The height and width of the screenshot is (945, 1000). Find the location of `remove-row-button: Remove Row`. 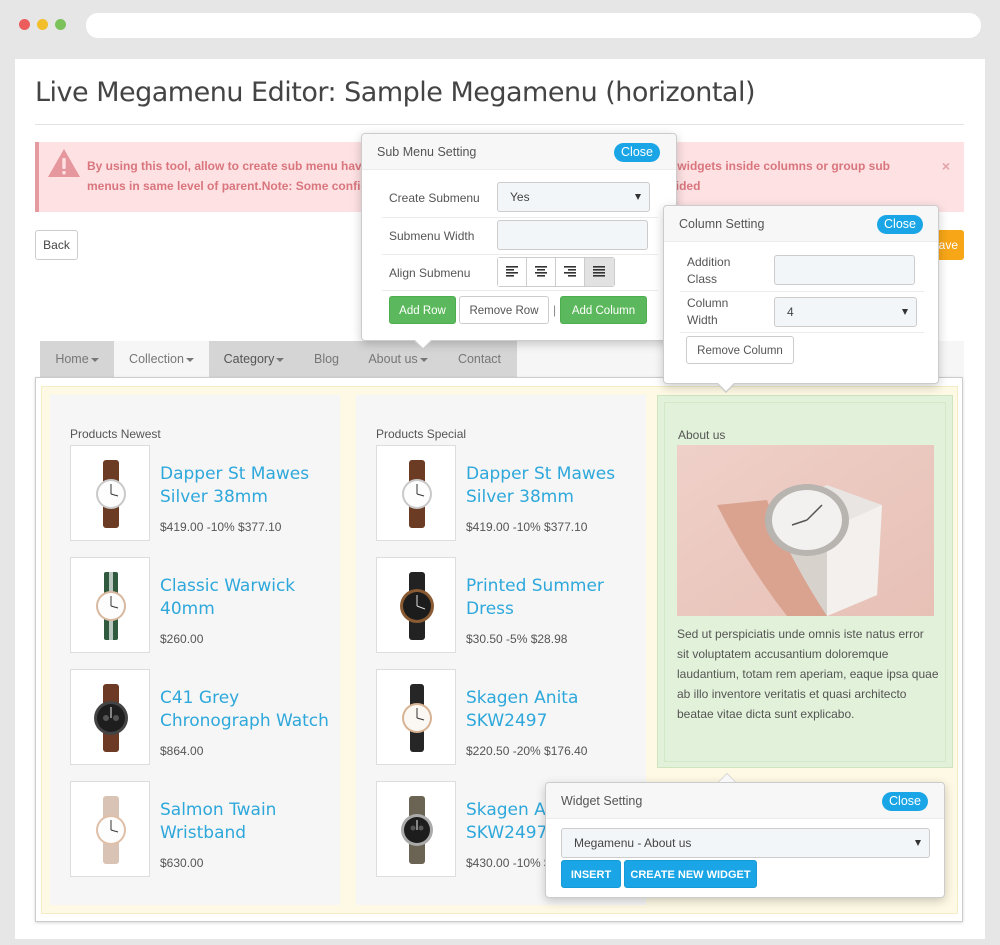

remove-row-button: Remove Row is located at coordinates (504, 310).